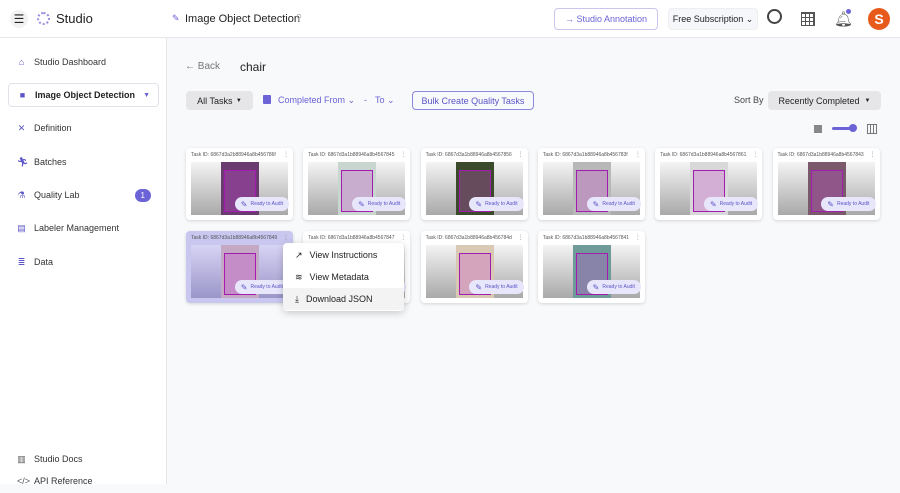 This screenshot has width=900, height=493. Describe the element at coordinates (713, 19) in the screenshot. I see `subscription-dropdown: Free Subscription ⌄` at that location.